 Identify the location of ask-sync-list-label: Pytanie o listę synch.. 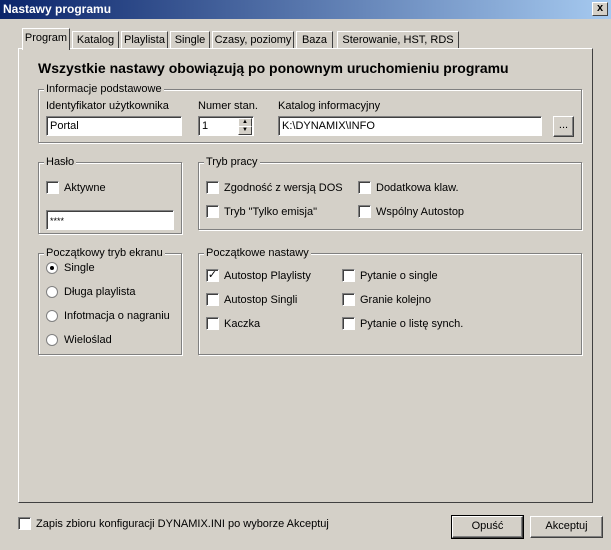
(412, 324).